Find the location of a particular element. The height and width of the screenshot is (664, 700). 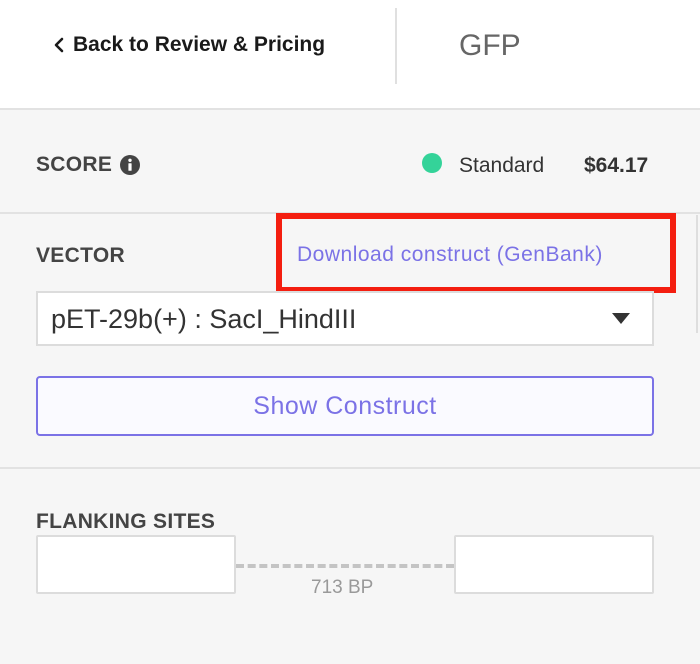

vector-label: VECTOR is located at coordinates (80, 255).